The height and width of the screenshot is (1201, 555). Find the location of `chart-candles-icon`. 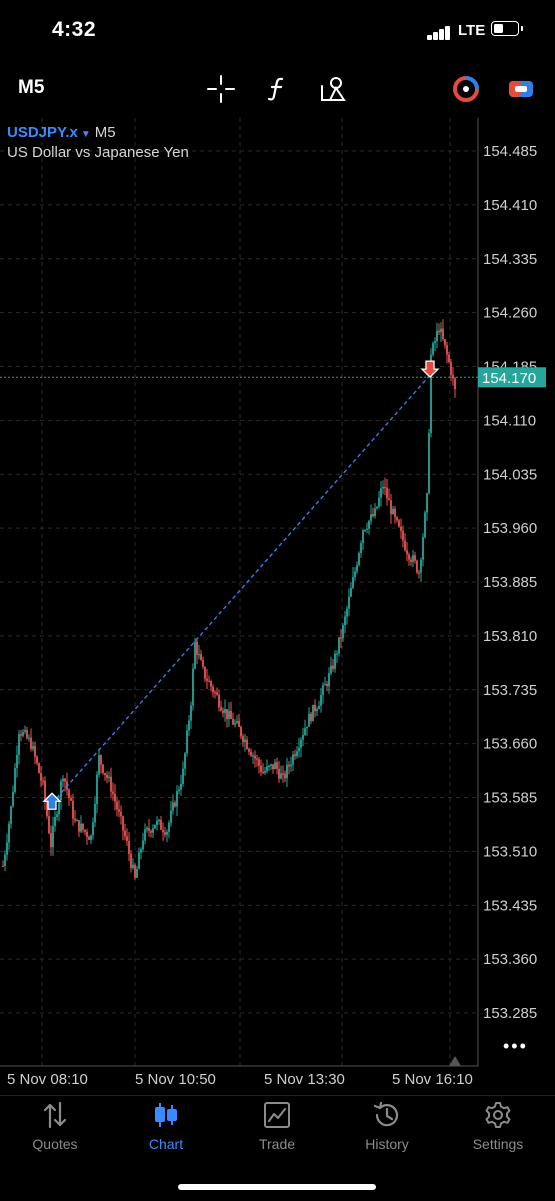

chart-candles-icon is located at coordinates (166, 1115).